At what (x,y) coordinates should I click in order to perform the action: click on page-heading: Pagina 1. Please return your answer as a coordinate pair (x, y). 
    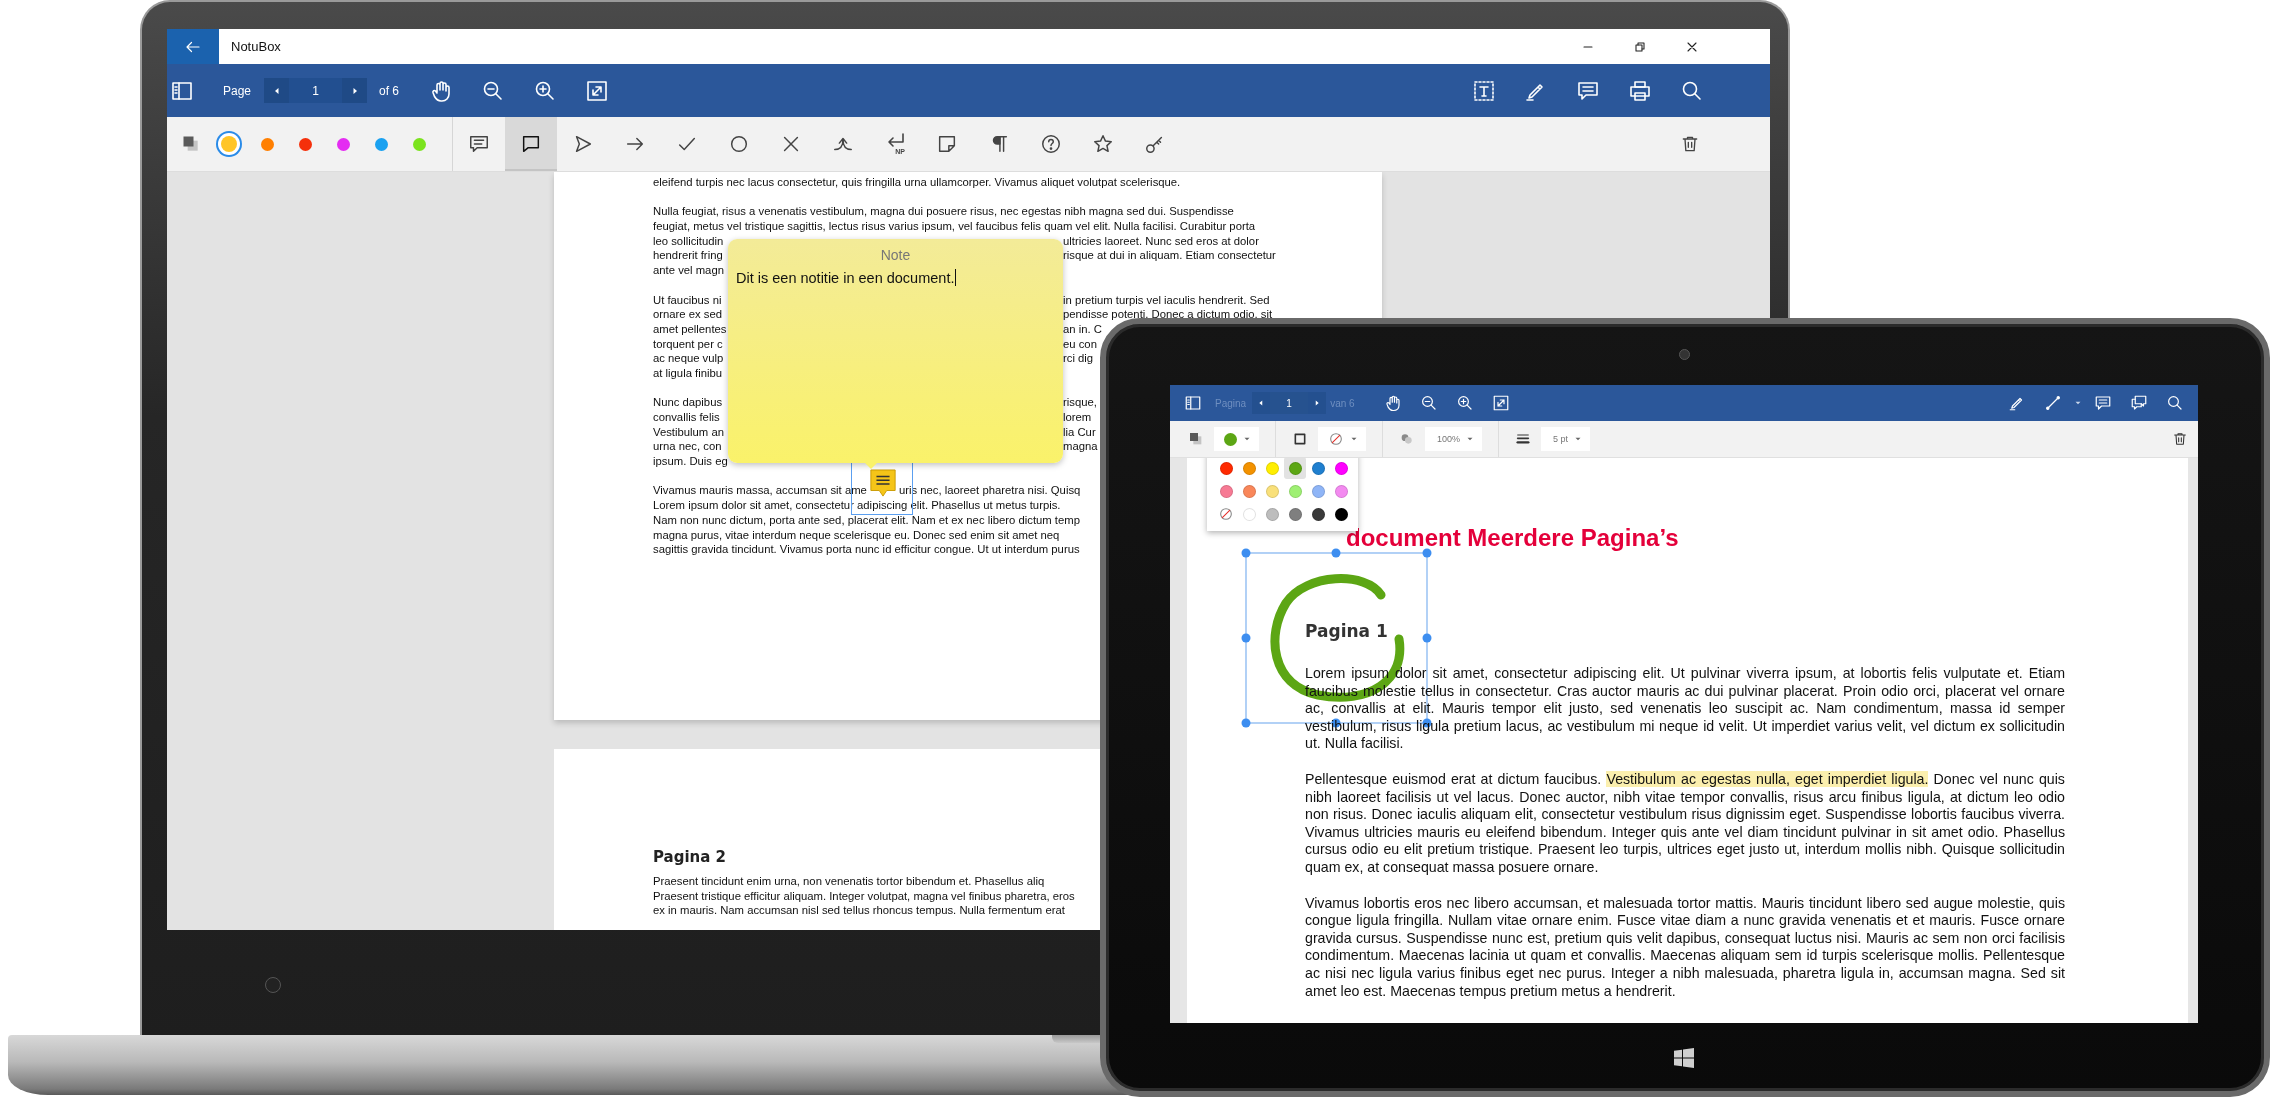
    Looking at the image, I should click on (1347, 631).